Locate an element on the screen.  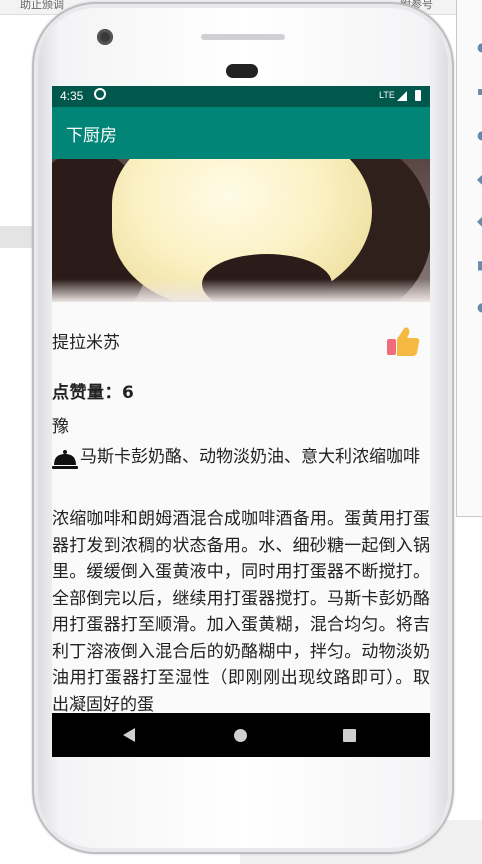
app-bar: 下厨房 is located at coordinates (241, 133).